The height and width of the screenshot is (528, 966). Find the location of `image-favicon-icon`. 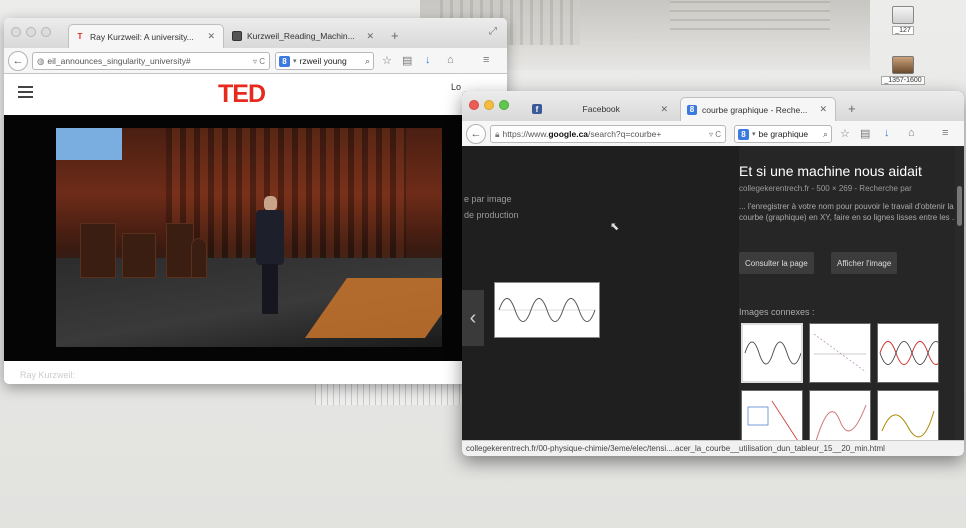

image-favicon-icon is located at coordinates (237, 36).